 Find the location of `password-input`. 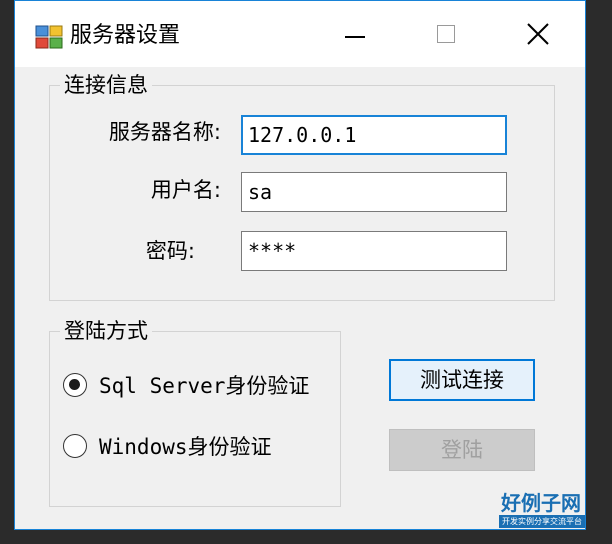

password-input is located at coordinates (374, 251).